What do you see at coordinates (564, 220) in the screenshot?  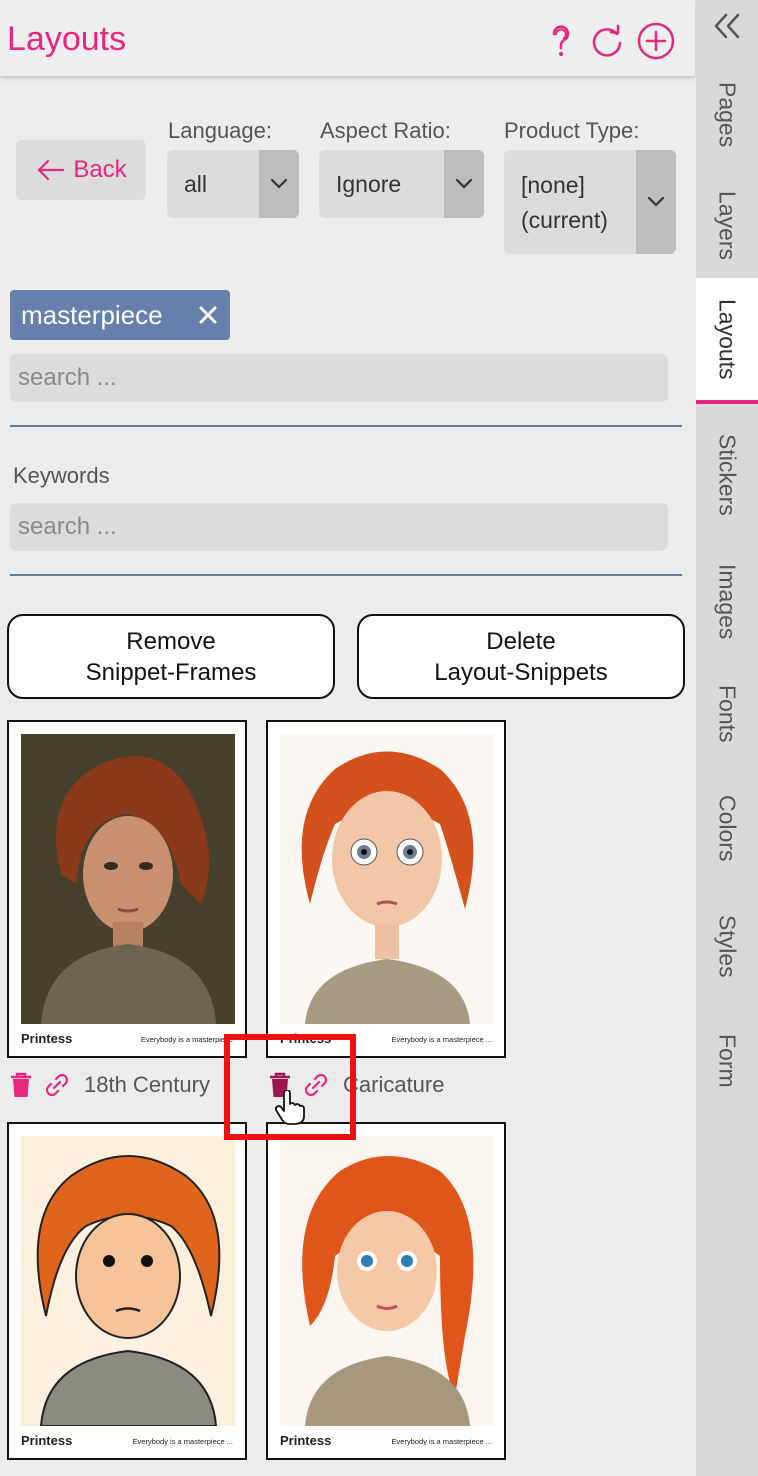 I see `product-type-value-line2: (current)` at bounding box center [564, 220].